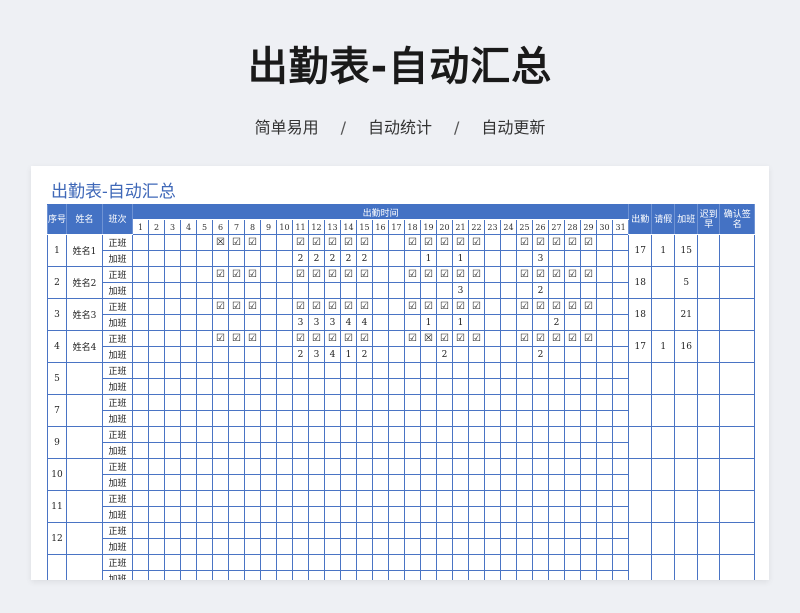 Image resolution: width=800 pixels, height=613 pixels. What do you see at coordinates (84, 474) in the screenshot?
I see `row-name` at bounding box center [84, 474].